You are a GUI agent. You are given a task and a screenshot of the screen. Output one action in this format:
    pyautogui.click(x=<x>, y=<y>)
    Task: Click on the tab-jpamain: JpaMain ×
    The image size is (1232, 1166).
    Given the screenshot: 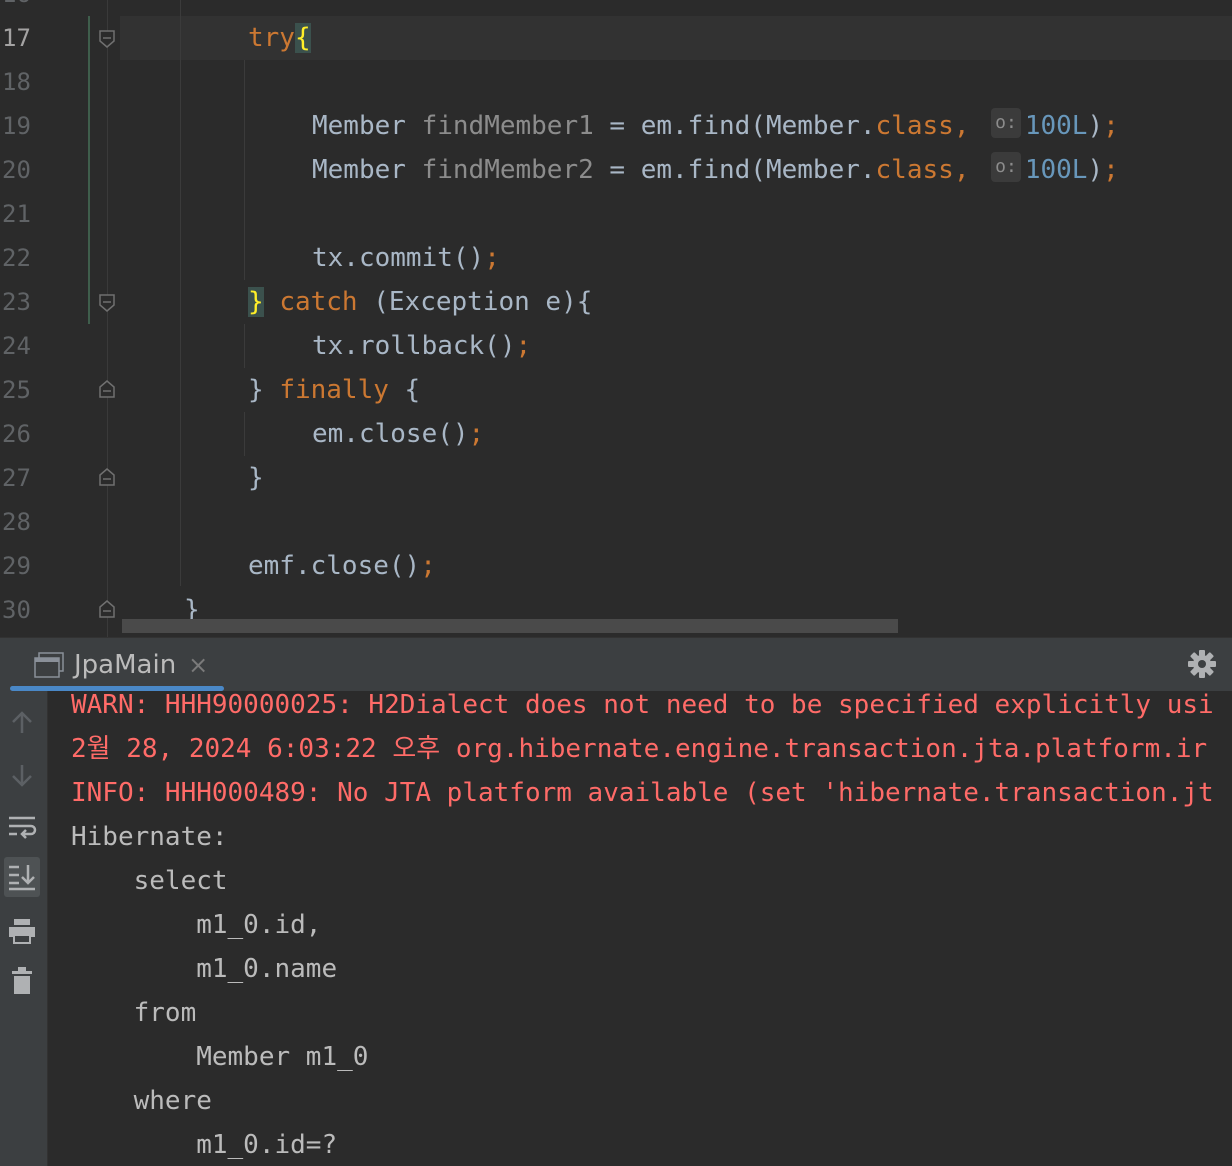 What is the action you would take?
    pyautogui.click(x=111, y=665)
    